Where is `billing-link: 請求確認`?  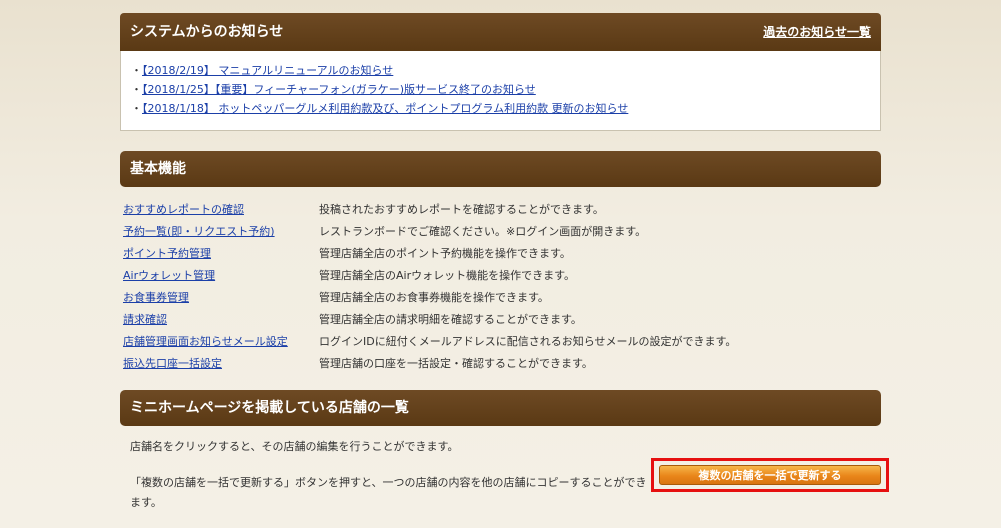 billing-link: 請求確認 is located at coordinates (221, 320).